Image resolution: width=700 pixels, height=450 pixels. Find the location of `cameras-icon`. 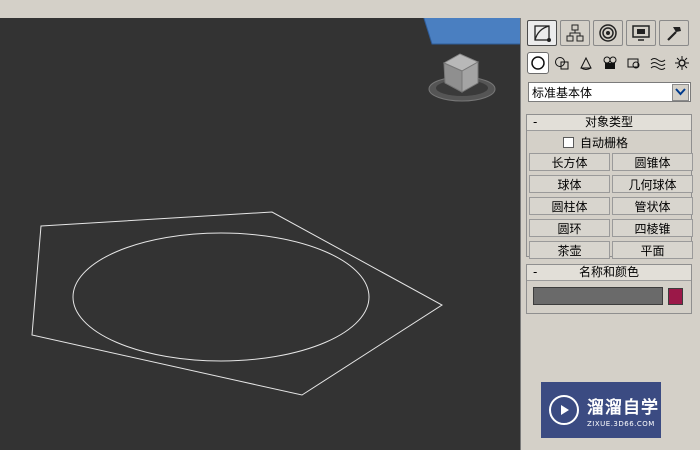

cameras-icon is located at coordinates (610, 62).